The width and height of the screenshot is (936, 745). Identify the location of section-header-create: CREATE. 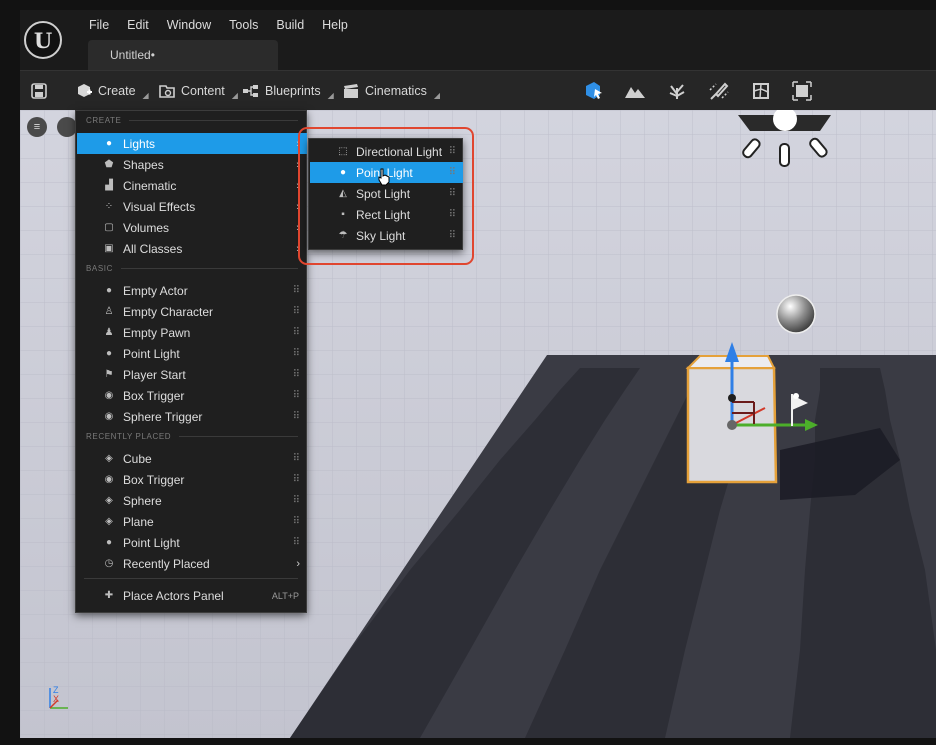
(192, 120).